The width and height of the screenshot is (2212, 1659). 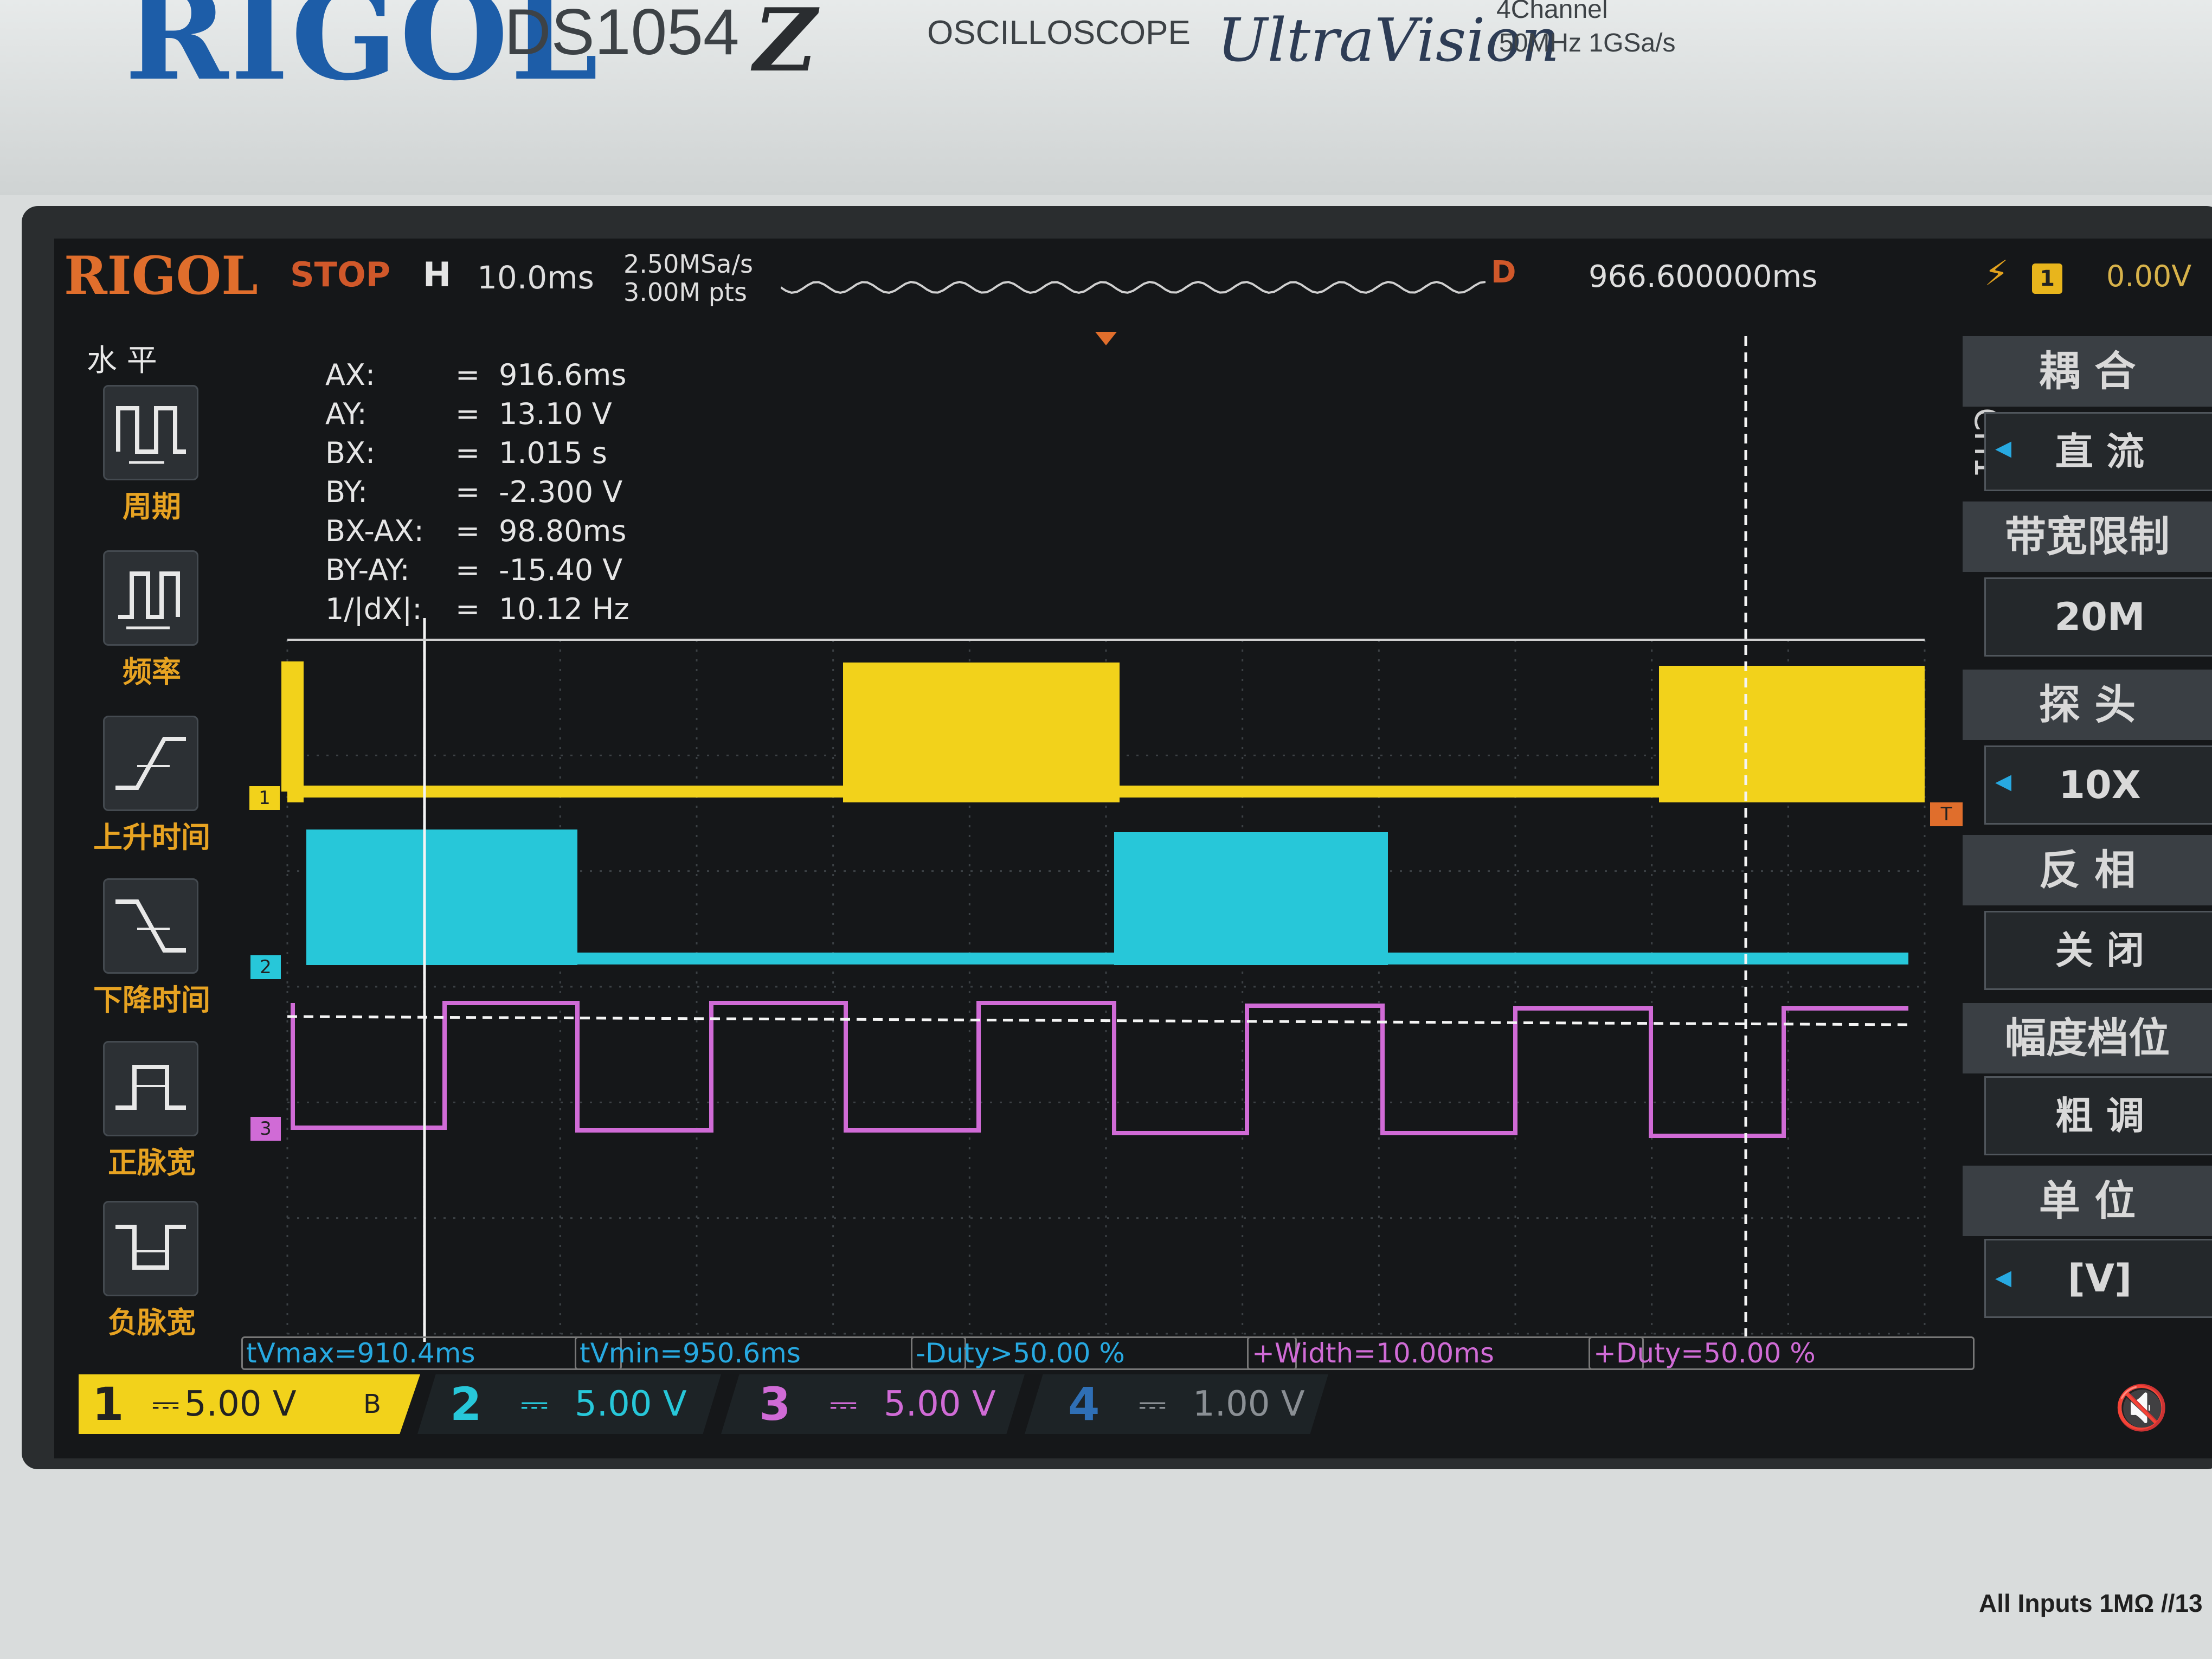 I want to click on bw-limit-button: 20M, so click(x=2098, y=617).